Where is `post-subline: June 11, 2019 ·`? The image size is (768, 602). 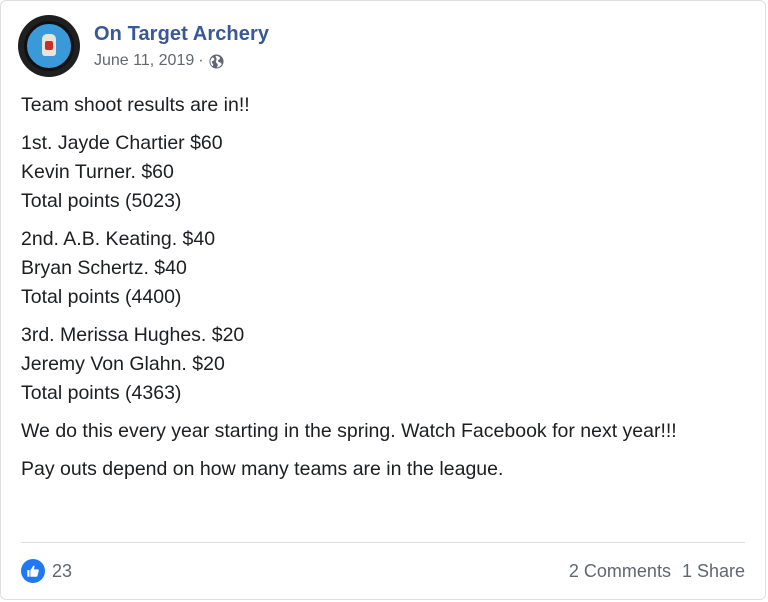 post-subline: June 11, 2019 · is located at coordinates (181, 61).